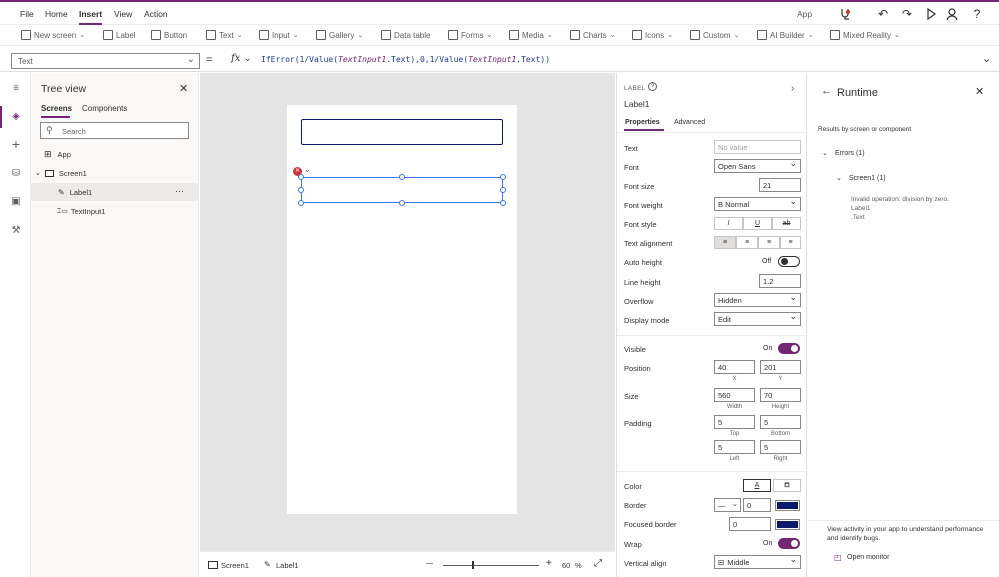 The width and height of the screenshot is (999, 577). What do you see at coordinates (16, 117) in the screenshot?
I see `tree-view-icon: ◈` at bounding box center [16, 117].